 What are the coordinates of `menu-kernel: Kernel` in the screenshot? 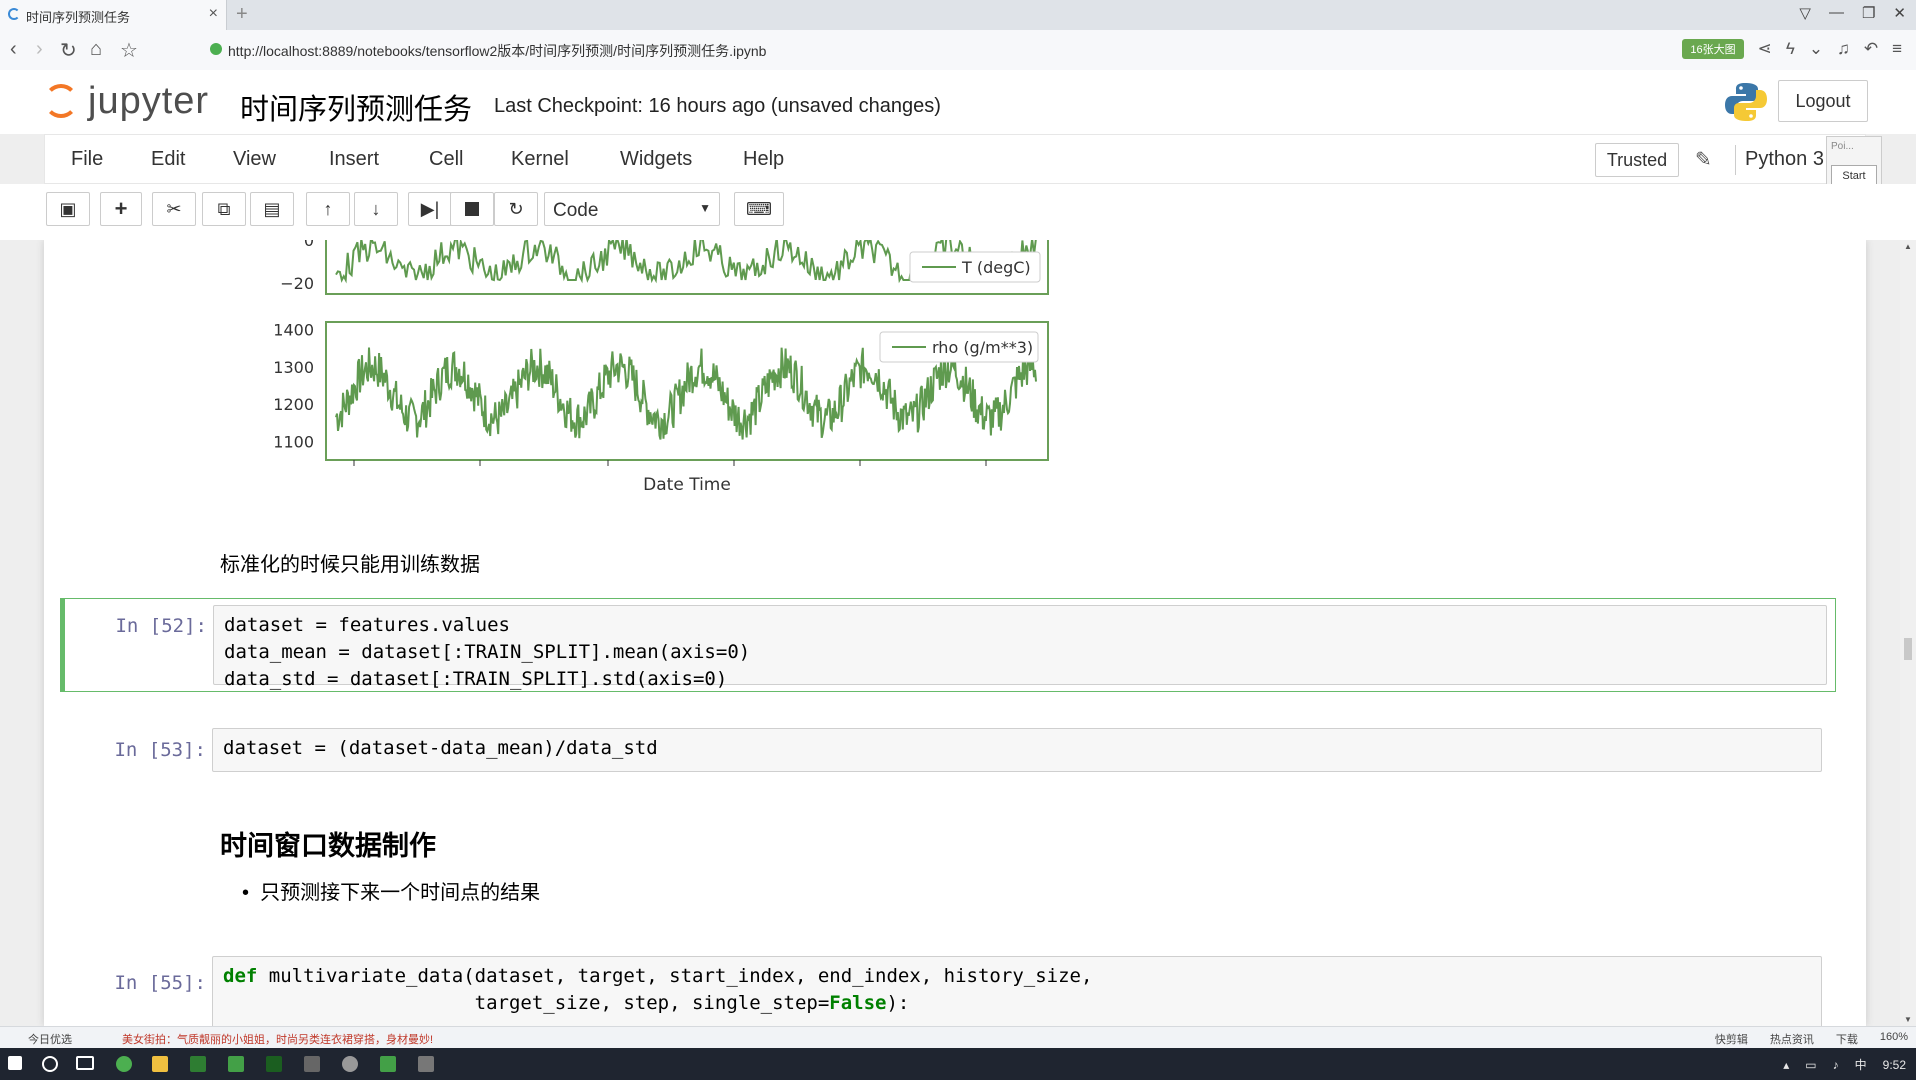 It's located at (540, 159).